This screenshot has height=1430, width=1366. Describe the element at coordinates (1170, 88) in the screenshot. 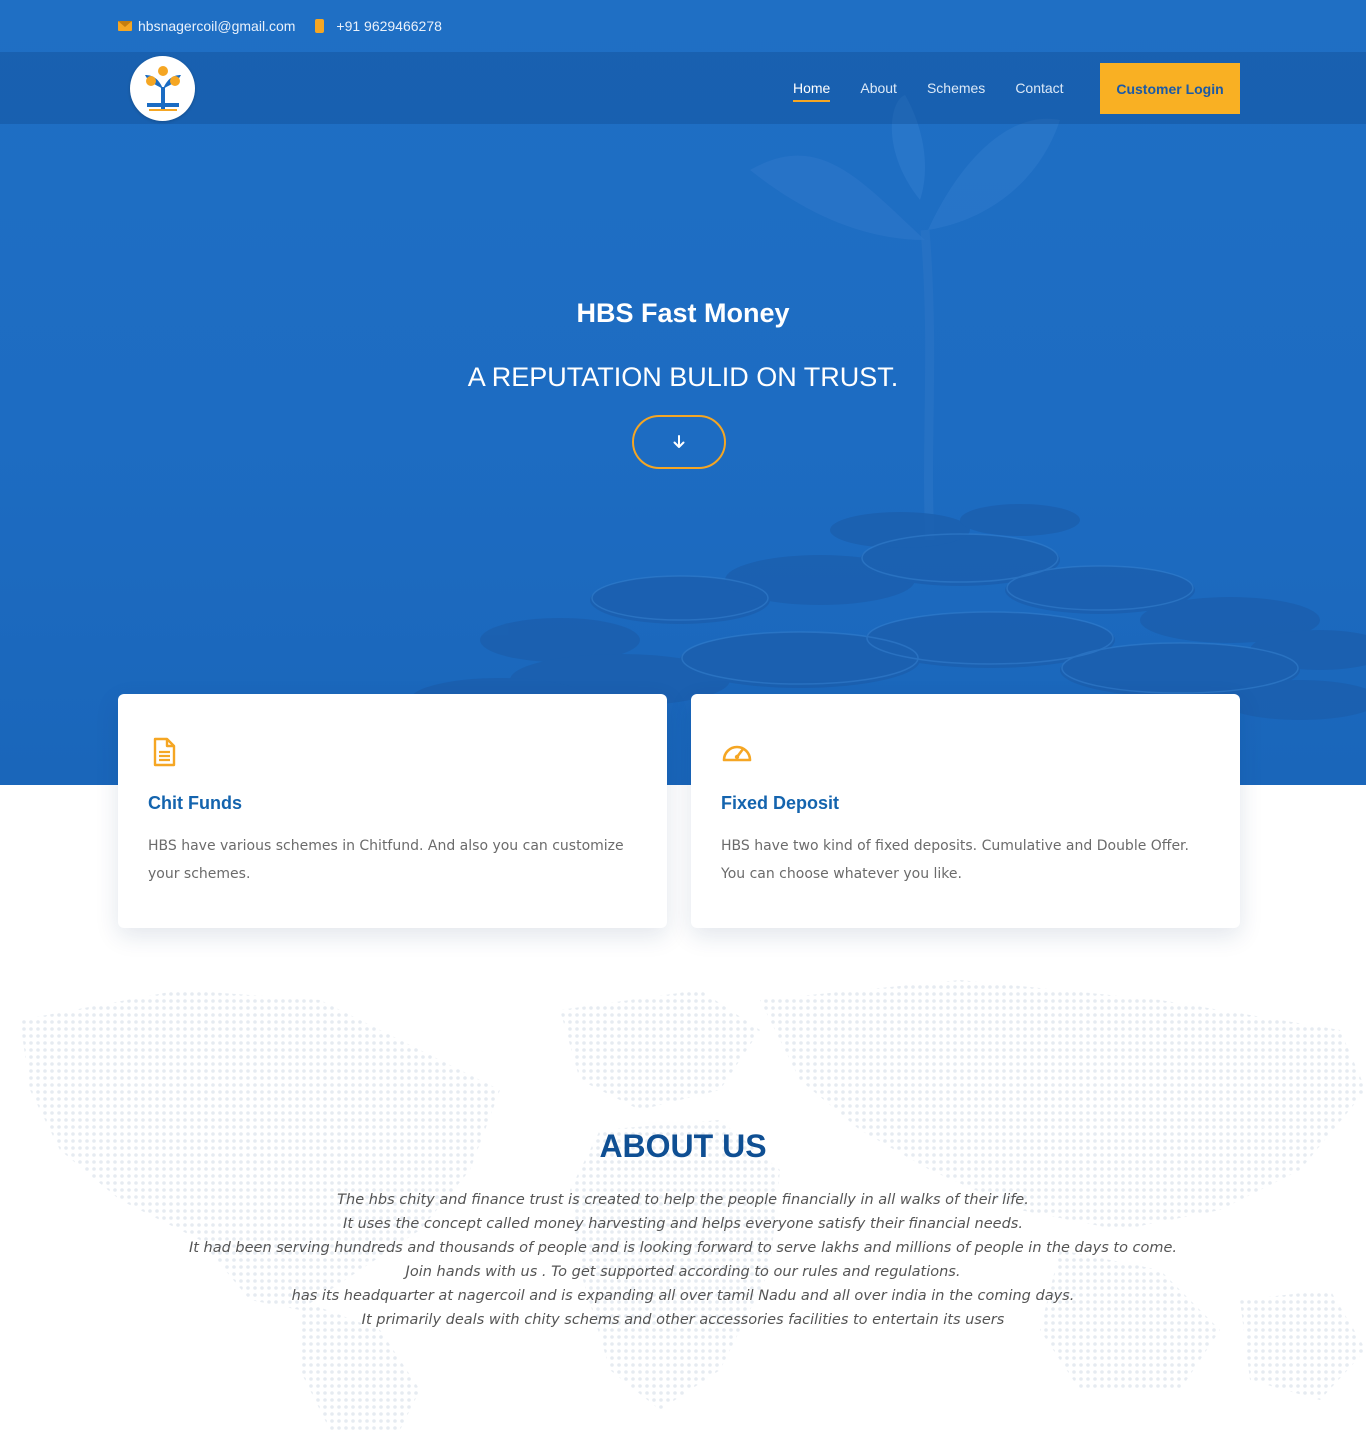

I see `customer-login-button: Customer Login` at that location.